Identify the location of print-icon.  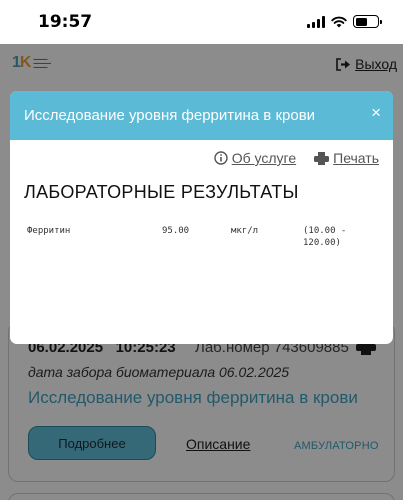
(322, 158).